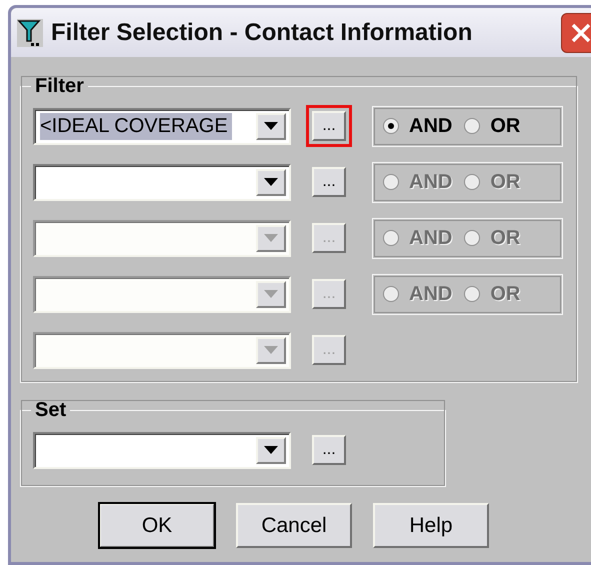 This screenshot has height=565, width=591. Describe the element at coordinates (59, 86) in the screenshot. I see `group-title: Filter` at that location.